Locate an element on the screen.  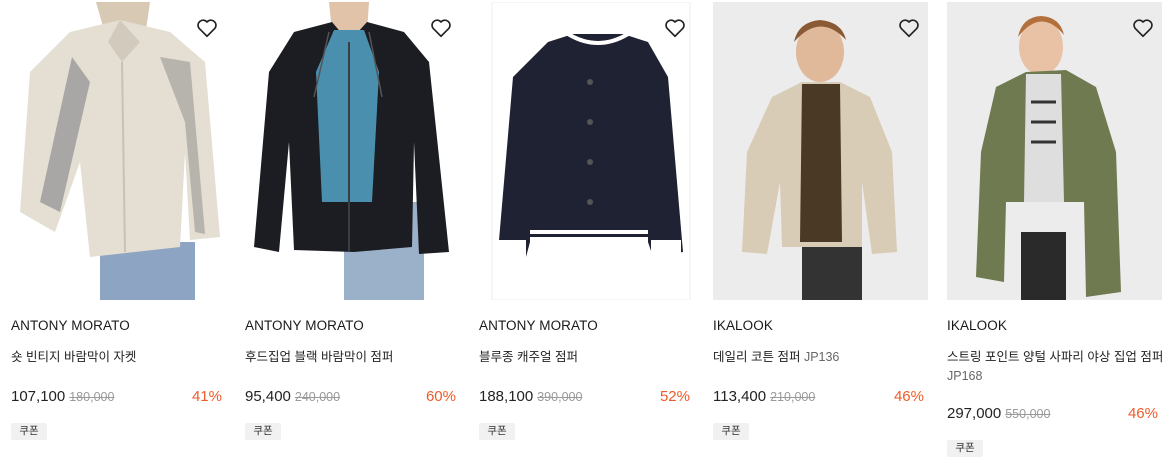
product-title: 후드집업 블랙 바람막이 점퍼 is located at coordinates (319, 357).